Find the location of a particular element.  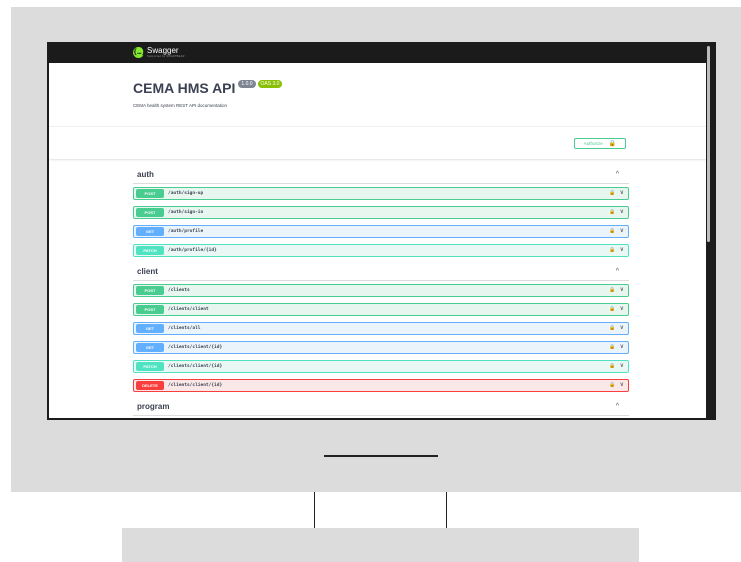

swagger-logo-icon: {…} is located at coordinates (139, 52).